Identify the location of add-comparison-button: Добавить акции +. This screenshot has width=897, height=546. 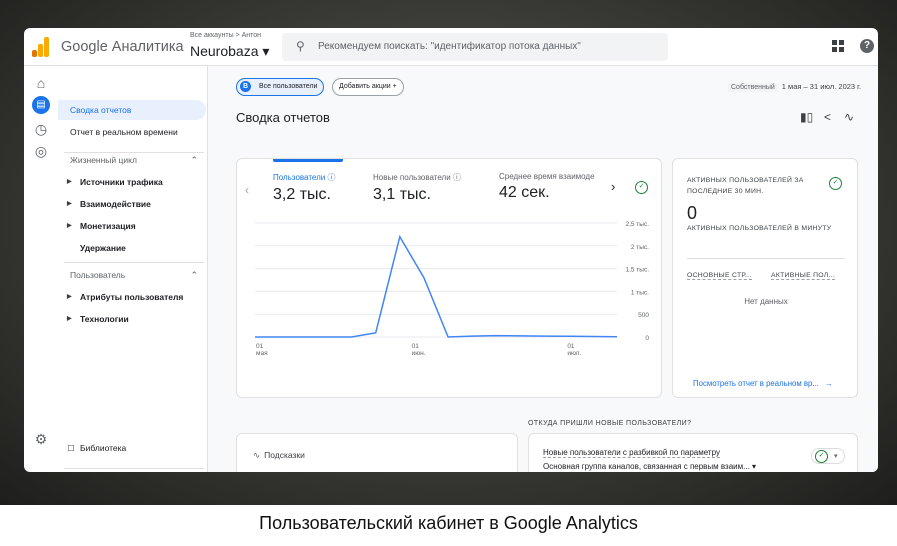
(368, 87).